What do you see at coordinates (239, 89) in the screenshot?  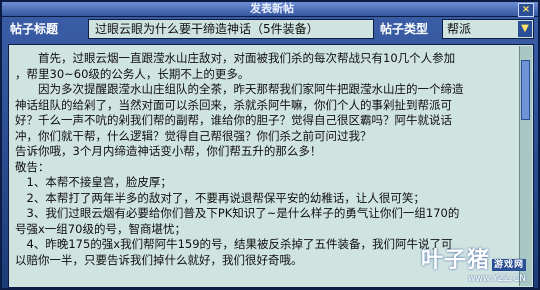 I see `body-line: 因为多次提醒跟滢水山庄组队的全茶，昨天那帮我们家阿牛把跟滢水山庄的一个缔造` at bounding box center [239, 89].